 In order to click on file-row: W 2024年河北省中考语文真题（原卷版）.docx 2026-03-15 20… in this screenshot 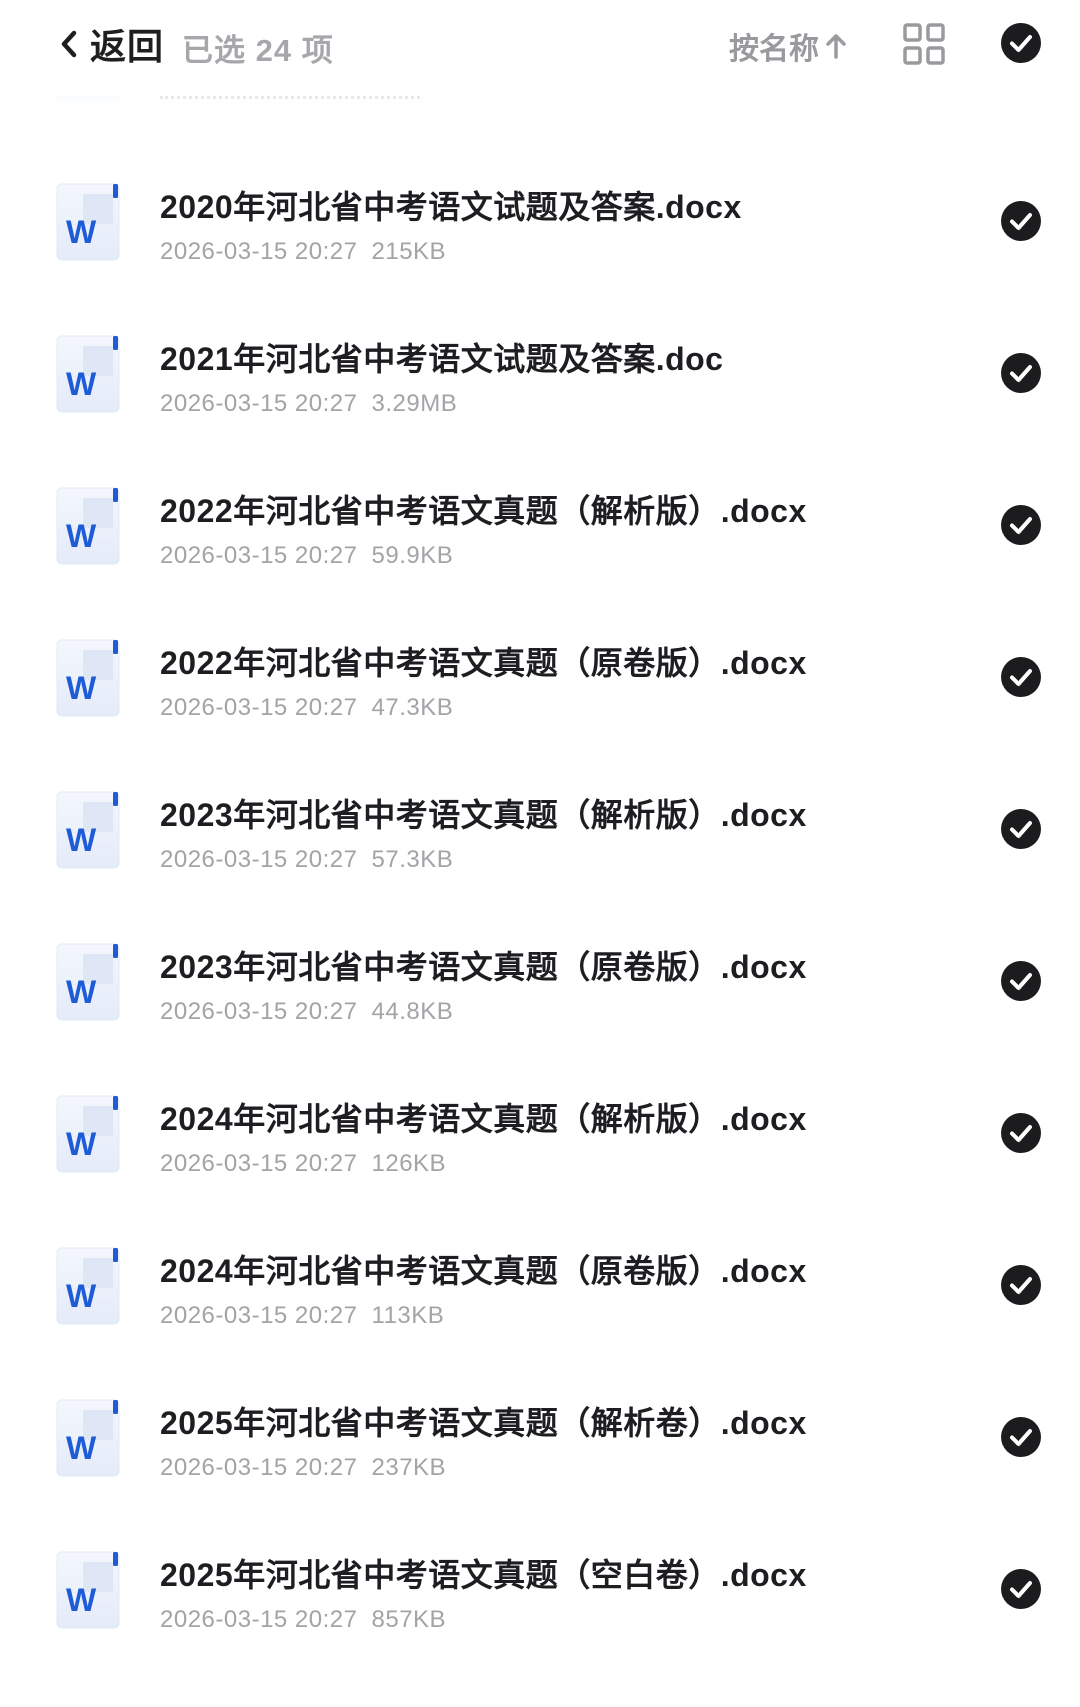, I will do `click(540, 1314)`.